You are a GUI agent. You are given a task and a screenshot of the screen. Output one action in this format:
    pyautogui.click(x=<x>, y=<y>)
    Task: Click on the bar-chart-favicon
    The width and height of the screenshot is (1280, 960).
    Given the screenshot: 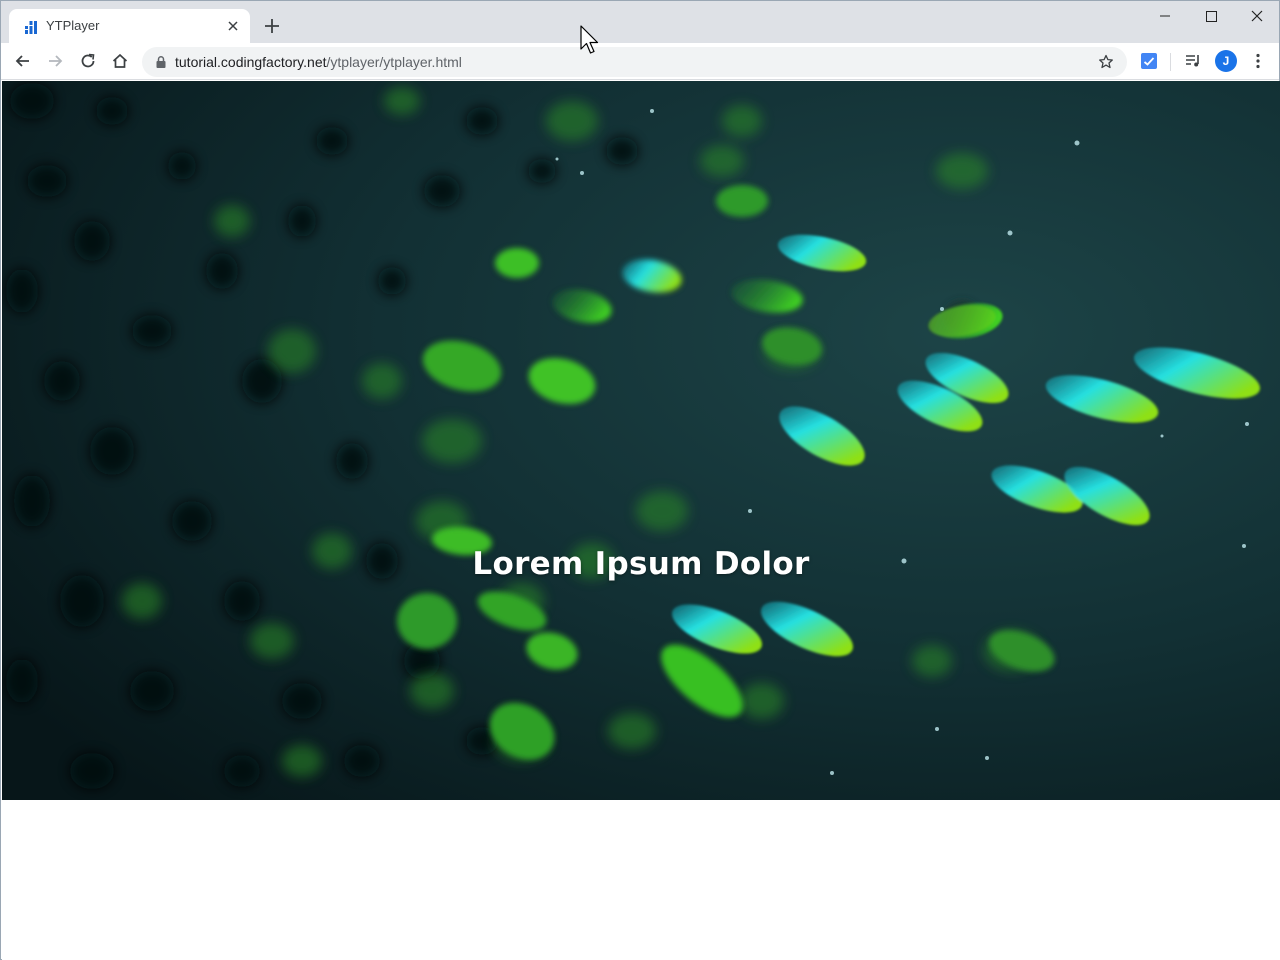 What is the action you would take?
    pyautogui.click(x=31, y=27)
    